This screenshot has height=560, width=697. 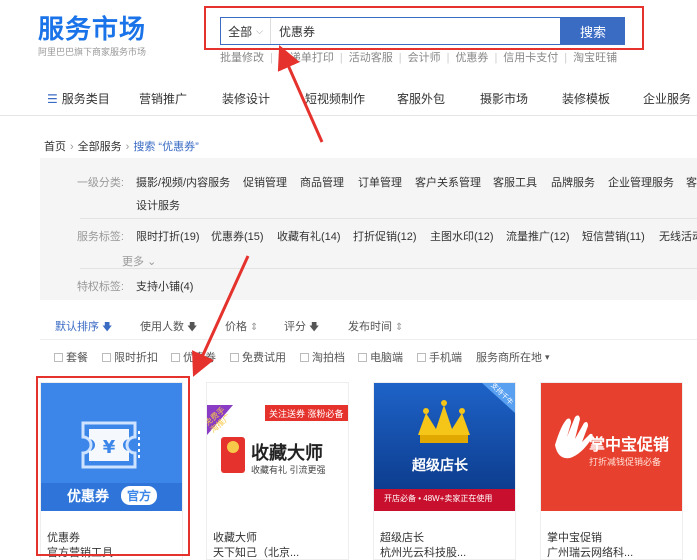 I want to click on checkbox-taopaidang: 淘拍档, so click(x=322, y=357).